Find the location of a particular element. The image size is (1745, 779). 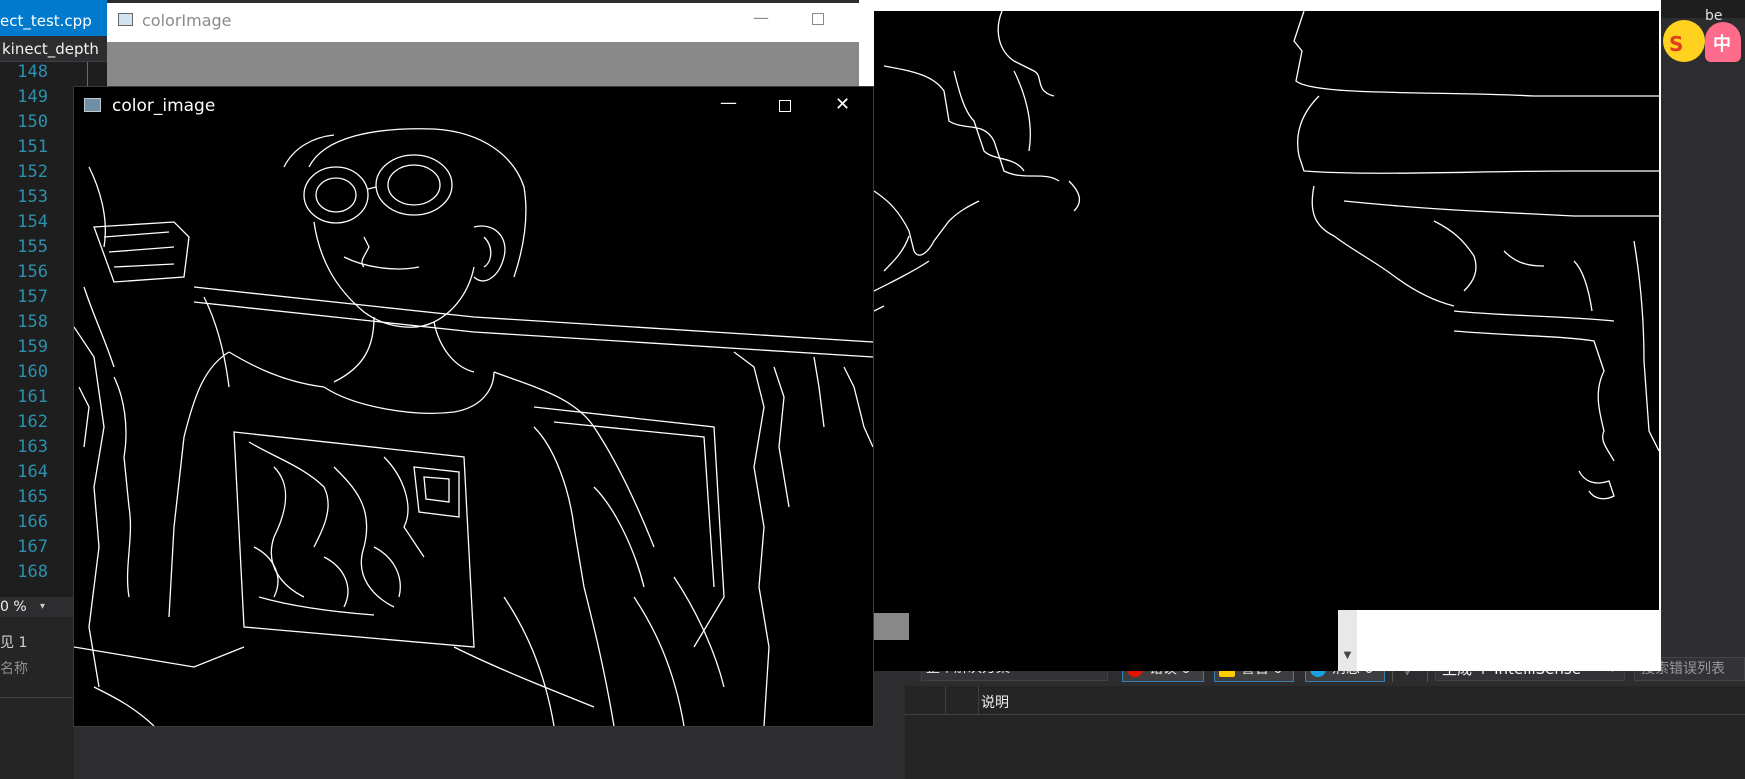

window-title: color_image is located at coordinates (164, 106).